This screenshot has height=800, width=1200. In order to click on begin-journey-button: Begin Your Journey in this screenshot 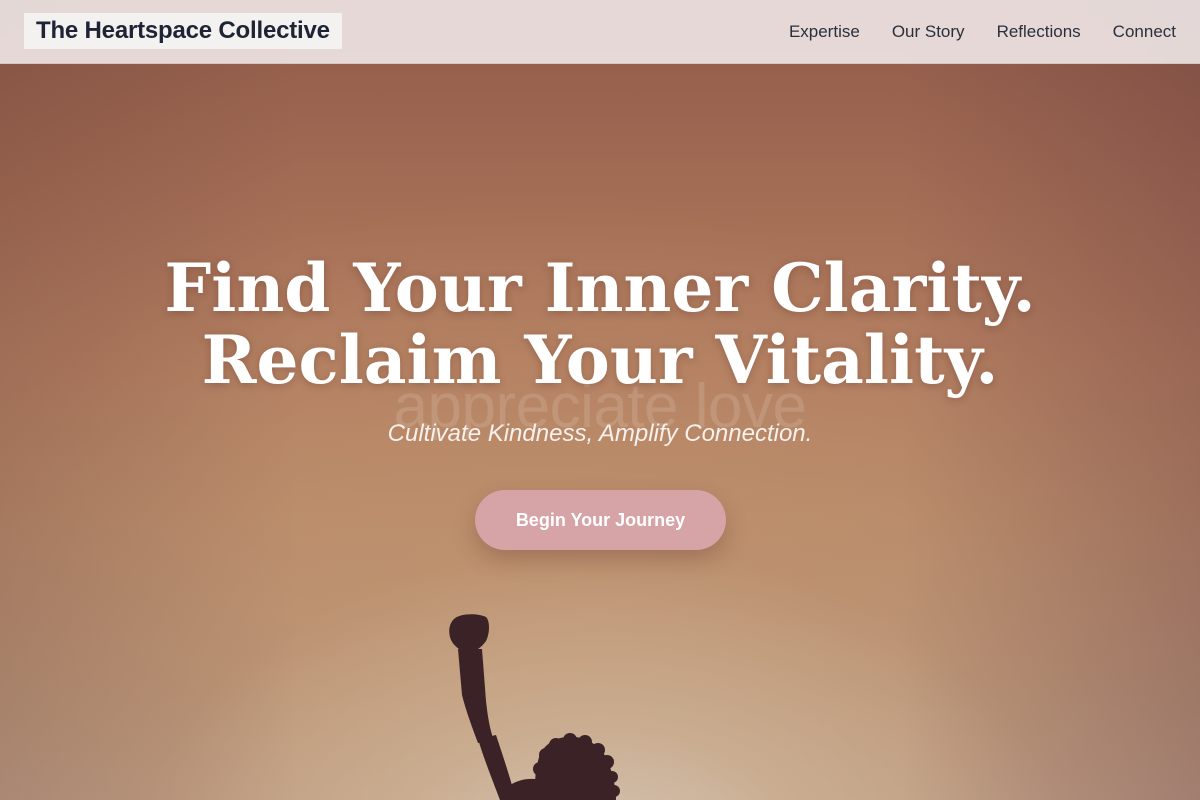, I will do `click(600, 520)`.